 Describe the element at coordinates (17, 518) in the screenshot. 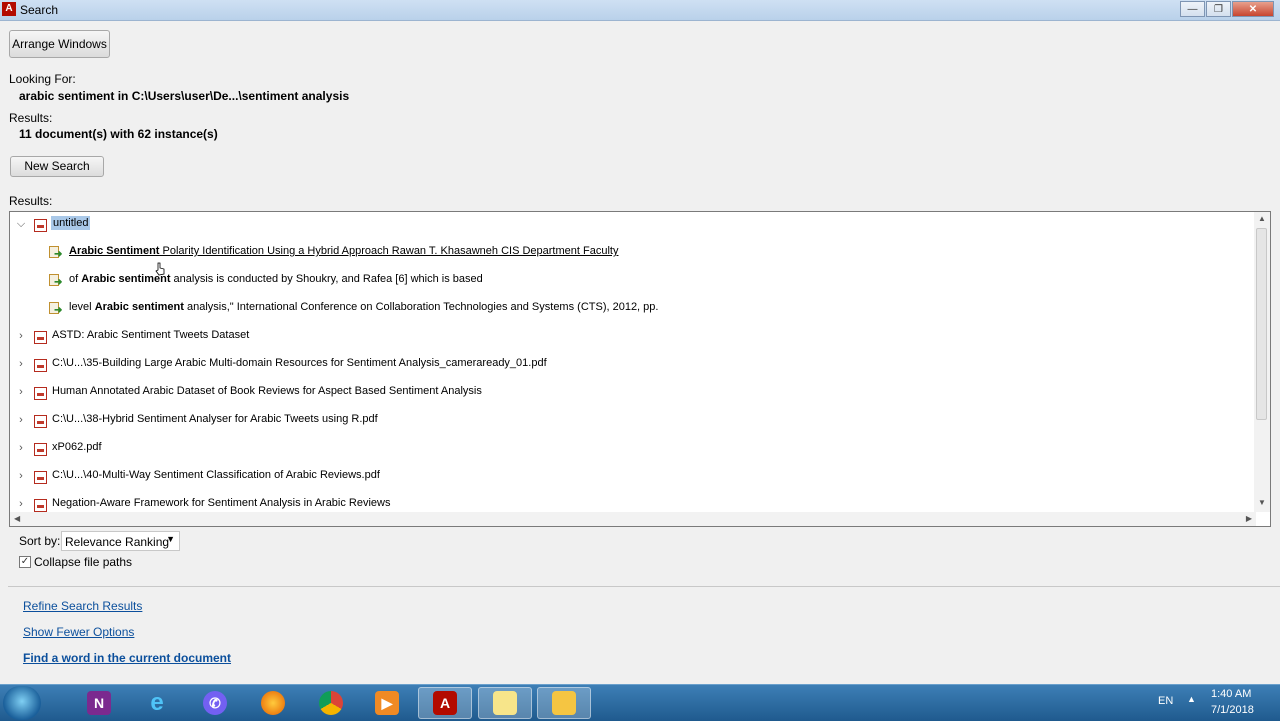

I see `scroll-left-icon: ◀` at that location.